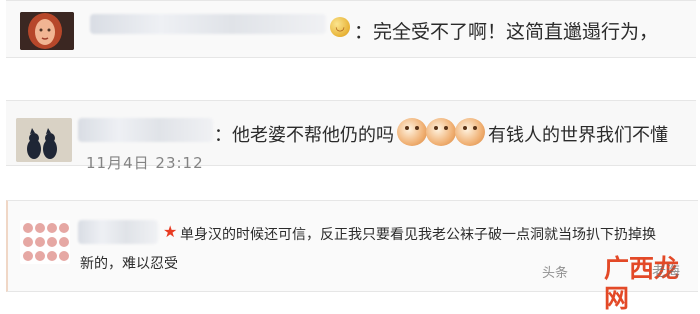 Image resolution: width=700 pixels, height=314 pixels. I want to click on comment-text: ：他老婆不帮他仍的吗, so click(304, 135).